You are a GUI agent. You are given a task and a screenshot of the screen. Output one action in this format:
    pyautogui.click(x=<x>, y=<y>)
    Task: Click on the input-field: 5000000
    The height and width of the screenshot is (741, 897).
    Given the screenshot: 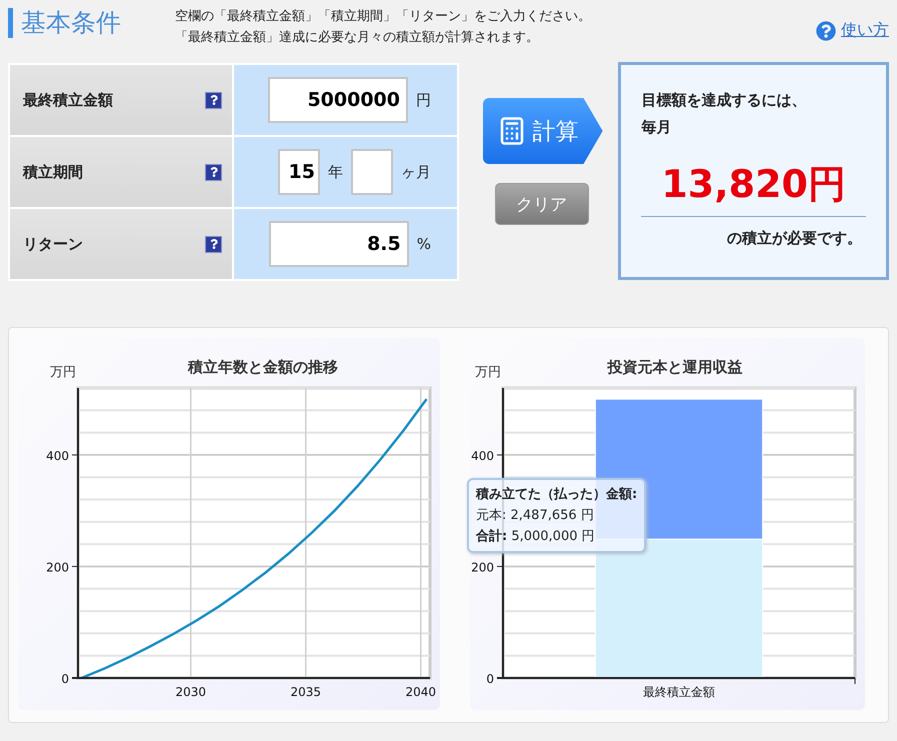 What is the action you would take?
    pyautogui.click(x=338, y=100)
    